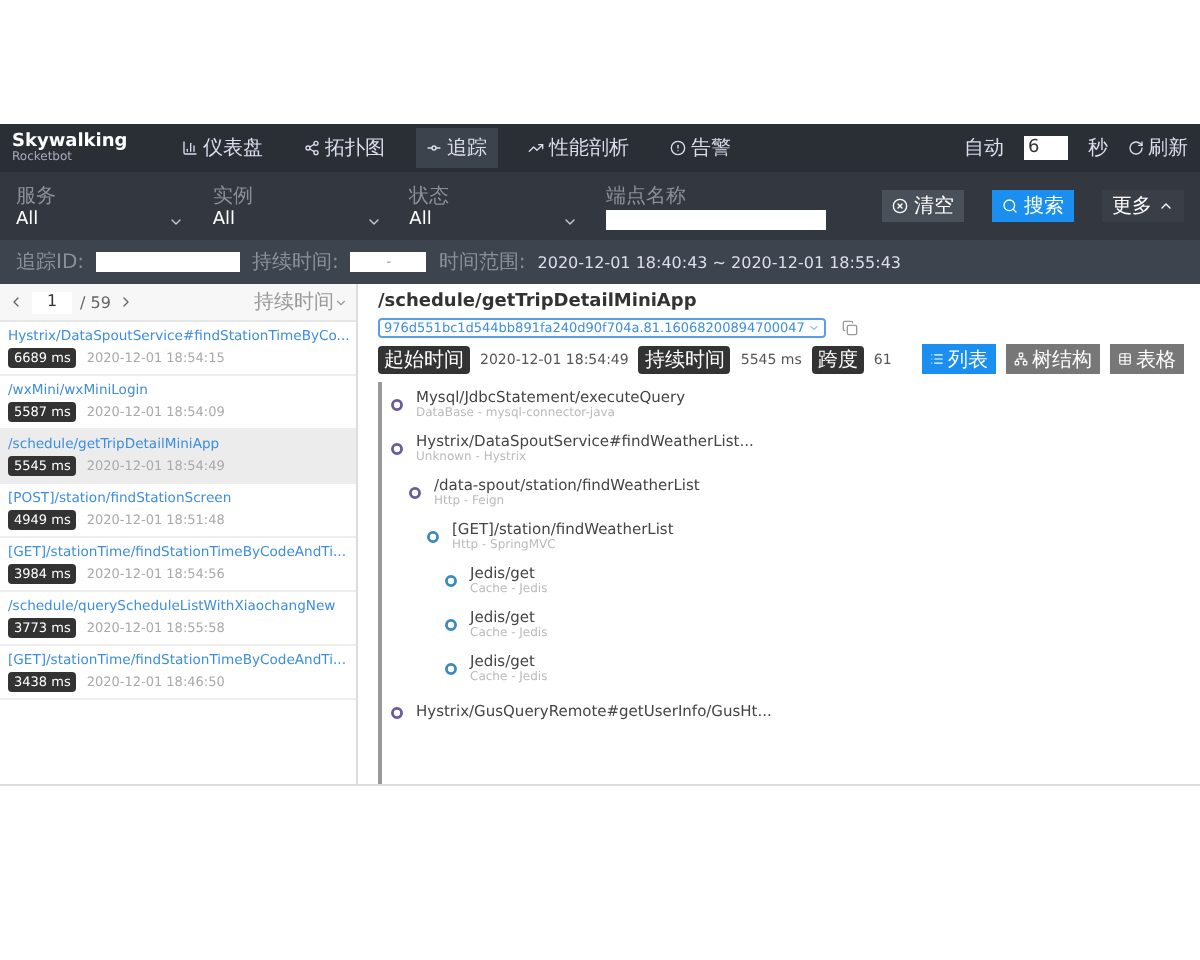  What do you see at coordinates (1021, 359) in the screenshot?
I see `network-icon` at bounding box center [1021, 359].